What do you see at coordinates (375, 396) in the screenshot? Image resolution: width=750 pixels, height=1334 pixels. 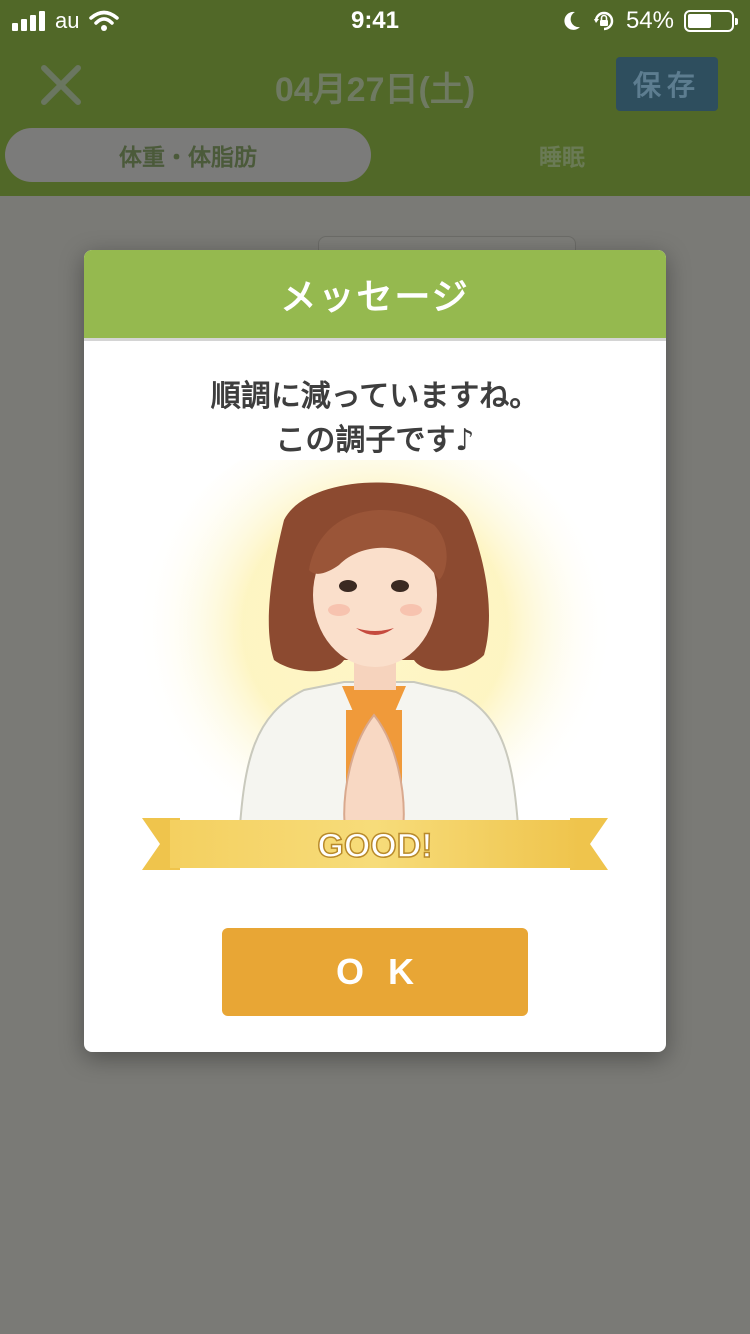 I see `message-line-1: 順調に減っていますね。` at bounding box center [375, 396].